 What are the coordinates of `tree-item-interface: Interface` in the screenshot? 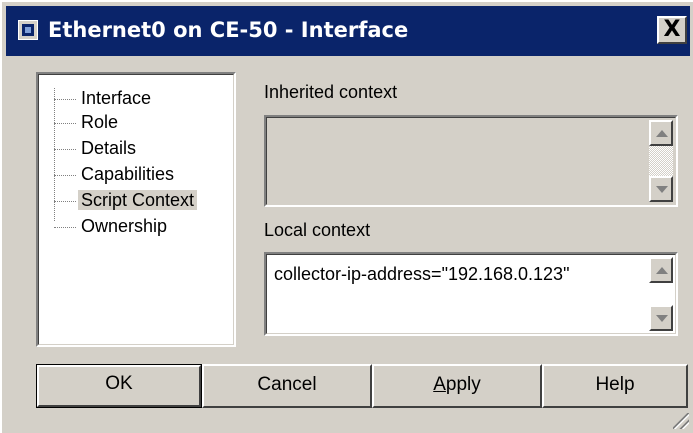 It's located at (104, 98).